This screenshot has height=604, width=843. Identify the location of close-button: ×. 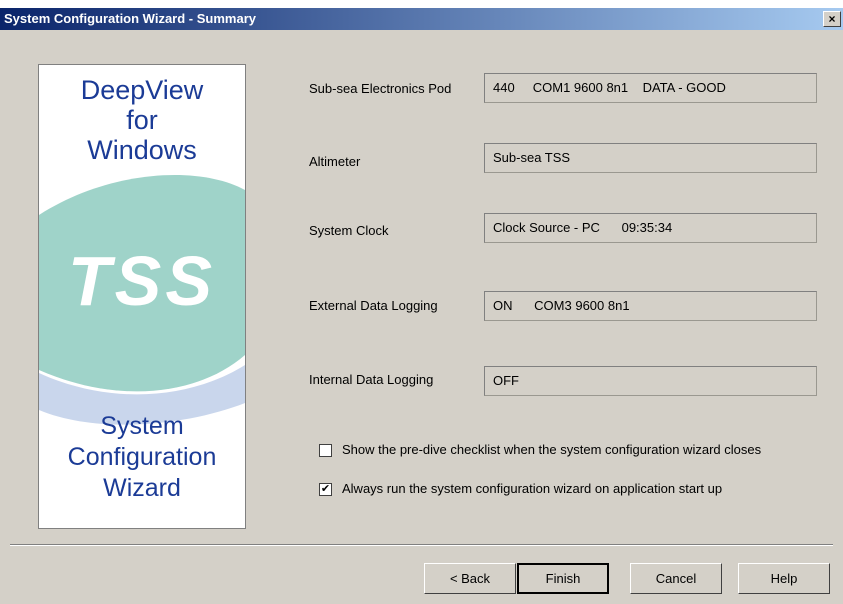
(832, 19).